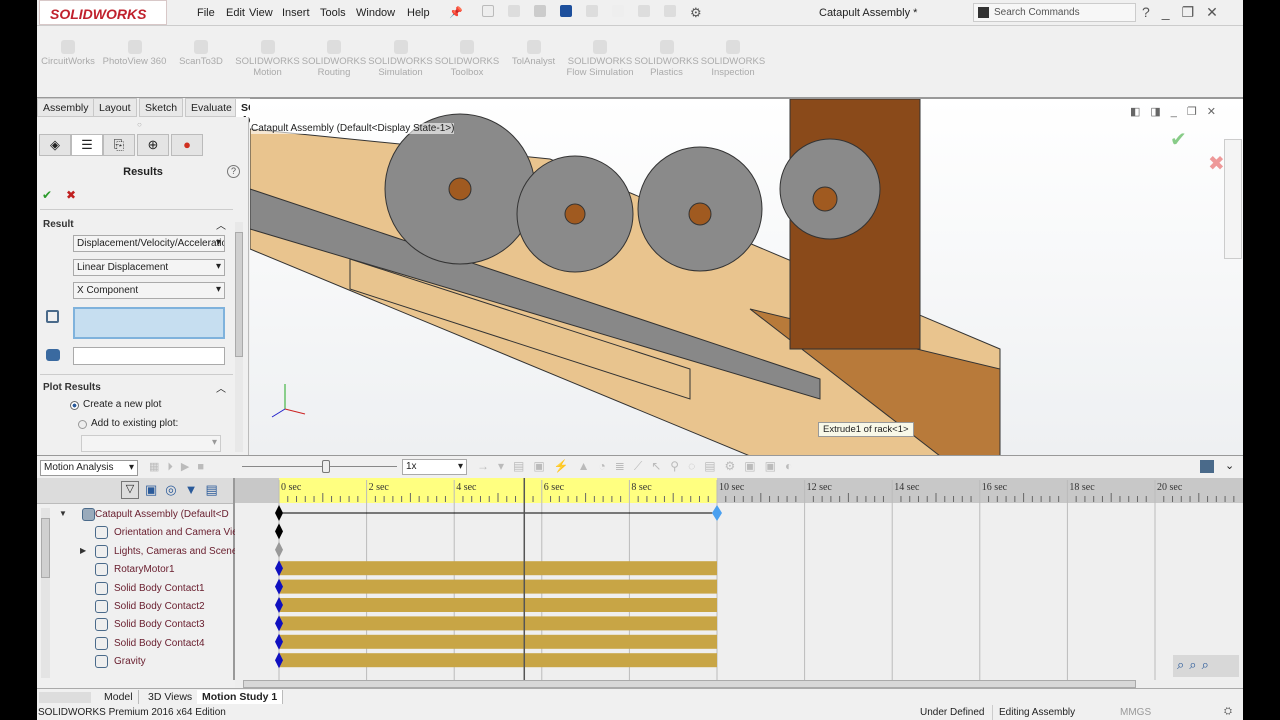  I want to click on search-commands-input: Search Commands, so click(1054, 12).